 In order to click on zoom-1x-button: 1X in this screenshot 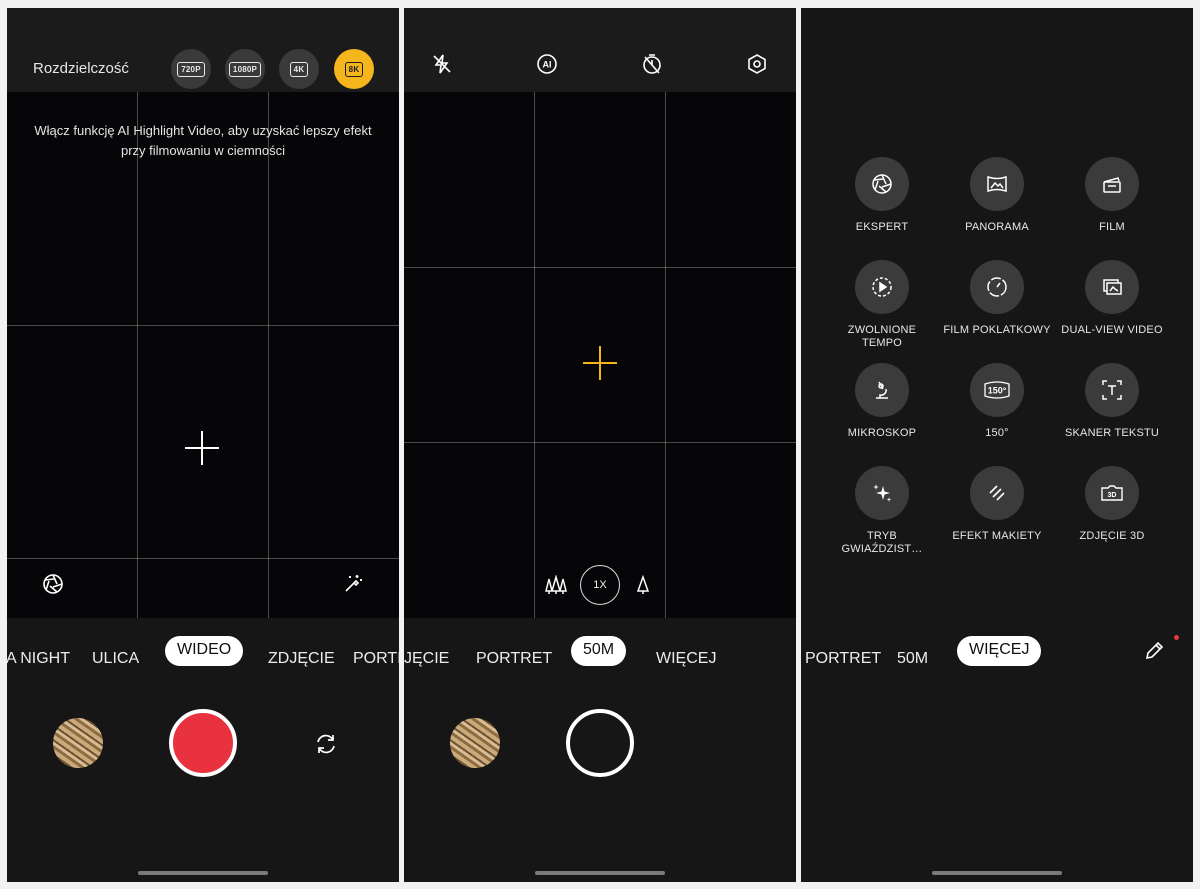, I will do `click(600, 585)`.